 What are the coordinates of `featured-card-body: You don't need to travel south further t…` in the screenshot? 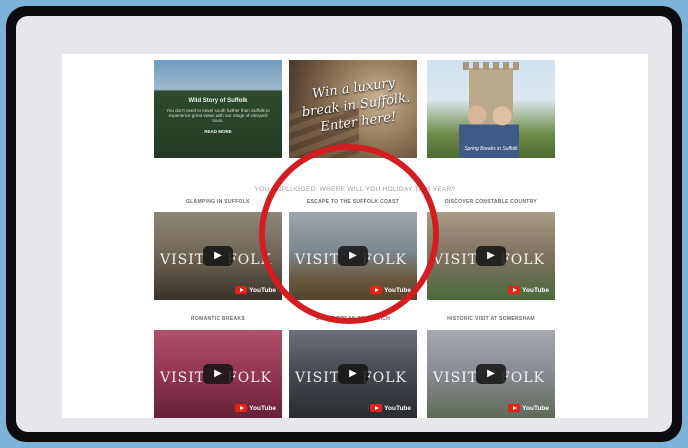 It's located at (218, 115).